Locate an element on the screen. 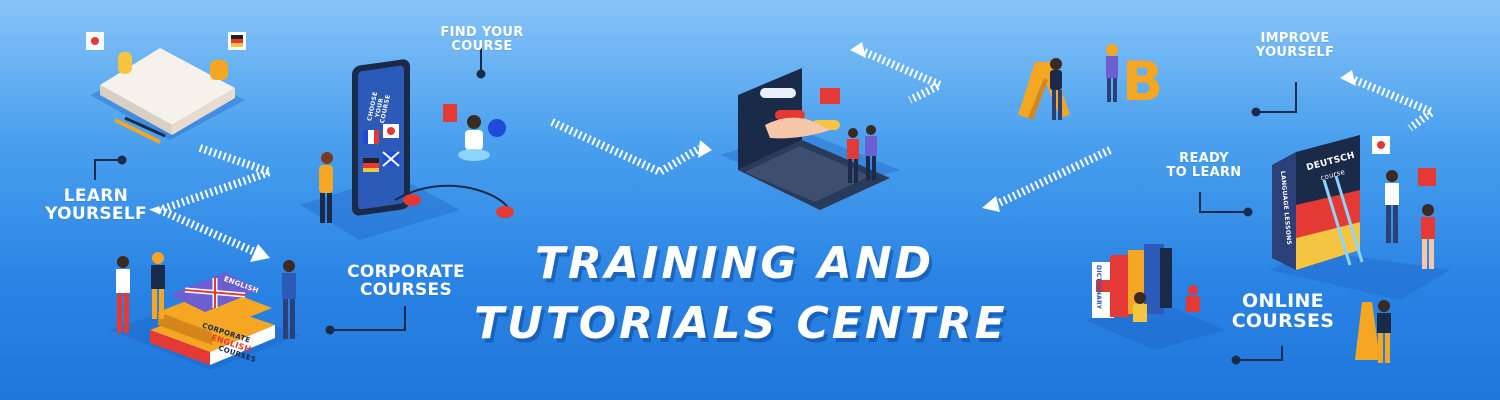 This screenshot has height=400, width=1500. svg-text: B is located at coordinates (1142, 81).